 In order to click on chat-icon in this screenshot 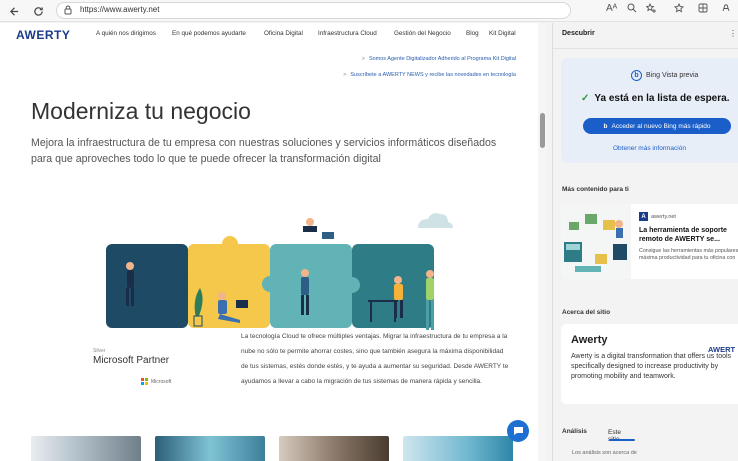, I will do `click(518, 431)`.